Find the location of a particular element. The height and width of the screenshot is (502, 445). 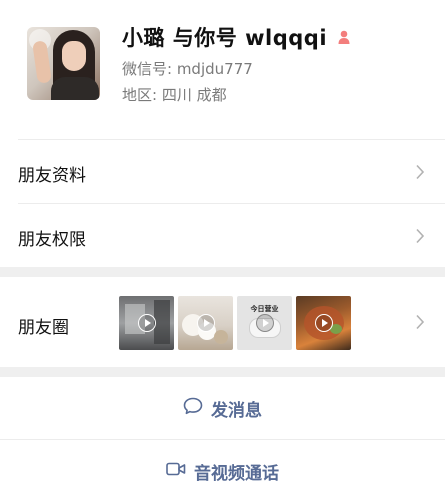

moment-caption: 今日营业 is located at coordinates (264, 309).